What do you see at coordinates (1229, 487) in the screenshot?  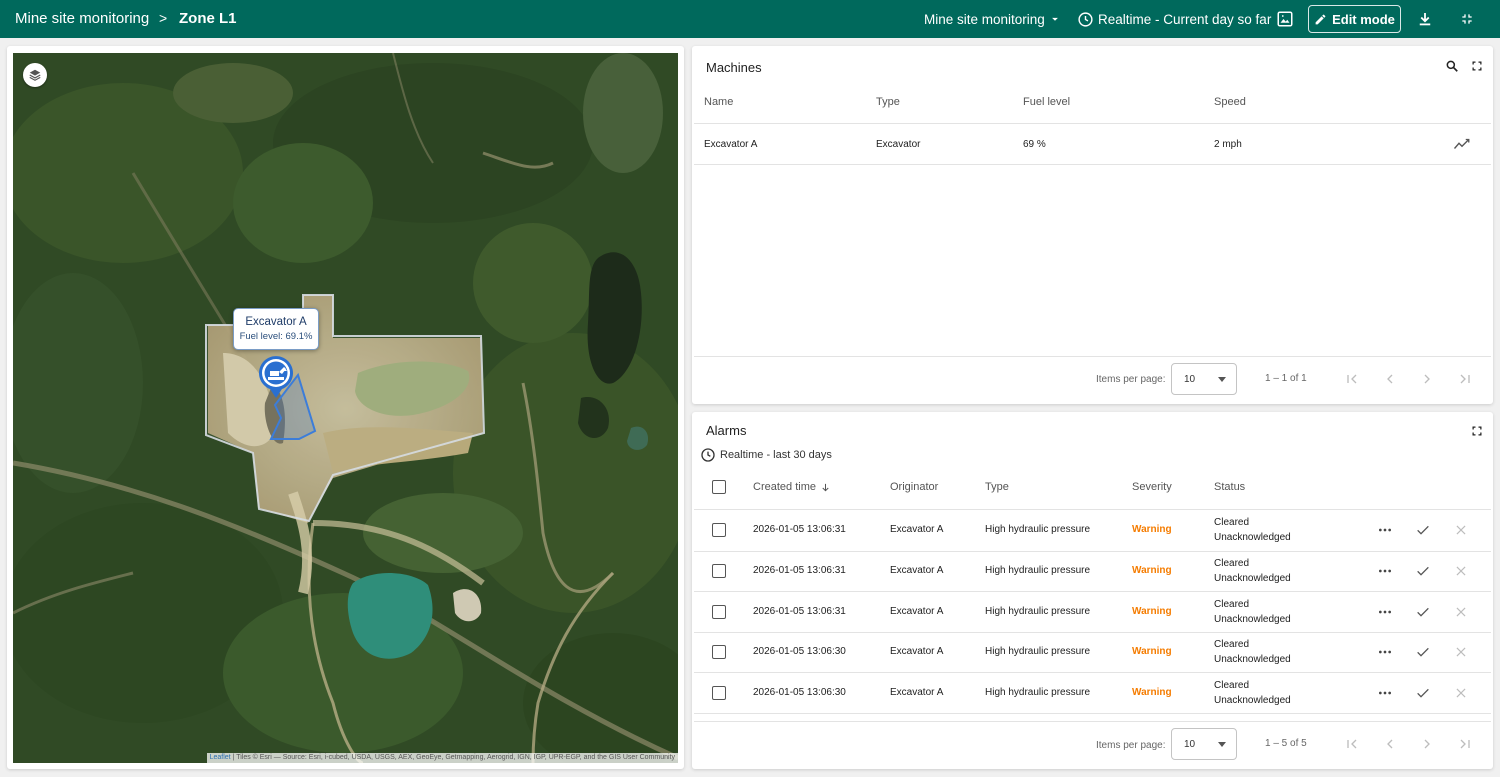 I see `col-header-status: Status` at bounding box center [1229, 487].